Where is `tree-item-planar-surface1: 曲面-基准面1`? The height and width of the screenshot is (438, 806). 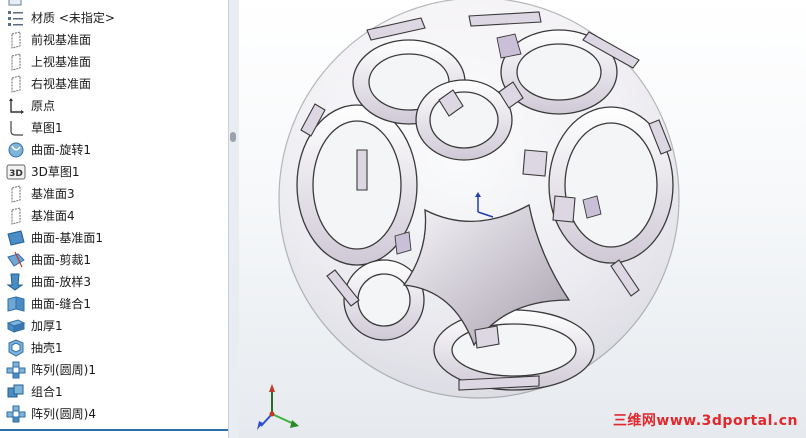 tree-item-planar-surface1: 曲面-基准面1 is located at coordinates (114, 238).